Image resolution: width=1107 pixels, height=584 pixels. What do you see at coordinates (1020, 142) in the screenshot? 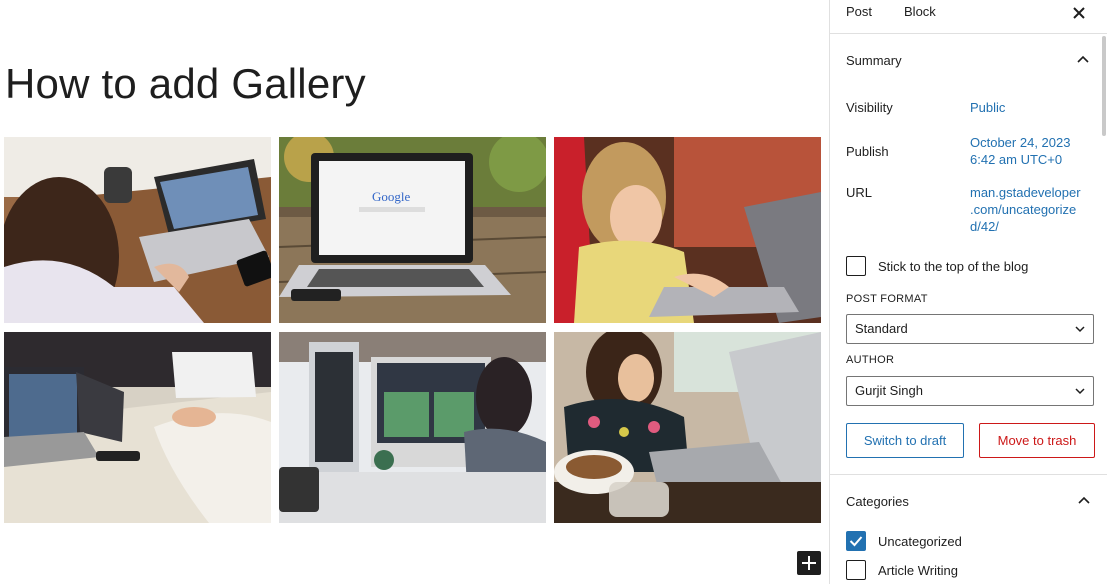
I see `publish-date: October 24, 2023` at bounding box center [1020, 142].